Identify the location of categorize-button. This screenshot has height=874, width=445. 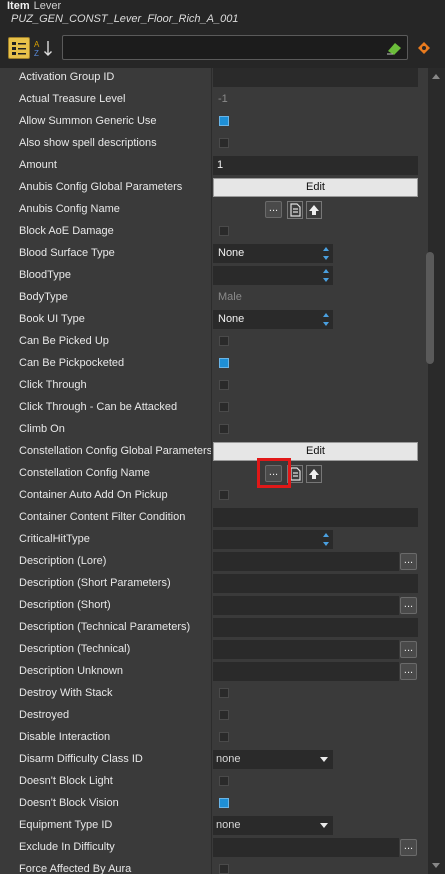
(19, 48).